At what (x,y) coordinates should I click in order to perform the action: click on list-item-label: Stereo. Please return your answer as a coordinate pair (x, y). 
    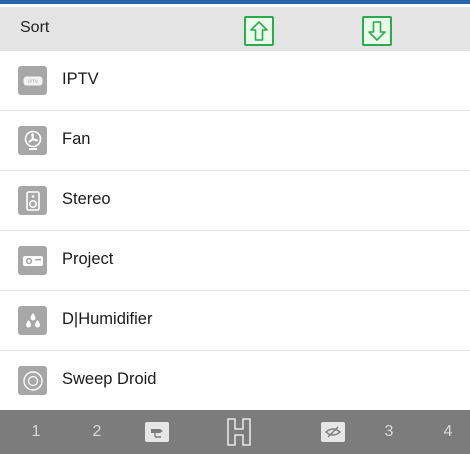
    Looking at the image, I should click on (86, 199).